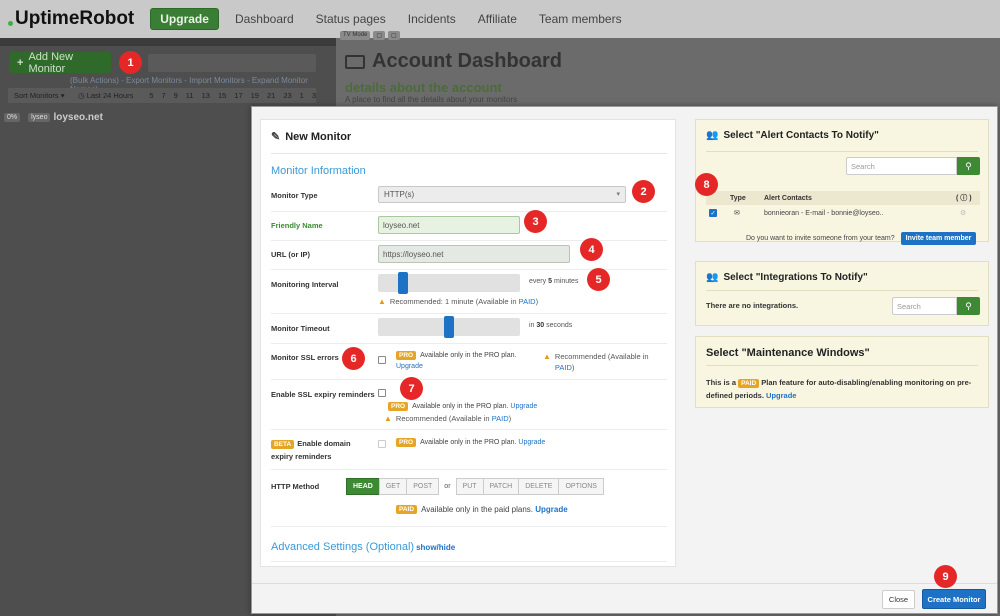 The image size is (1000, 616). I want to click on ssl-errors-pro-note: PRO Available only in the PRO plan., so click(456, 355).